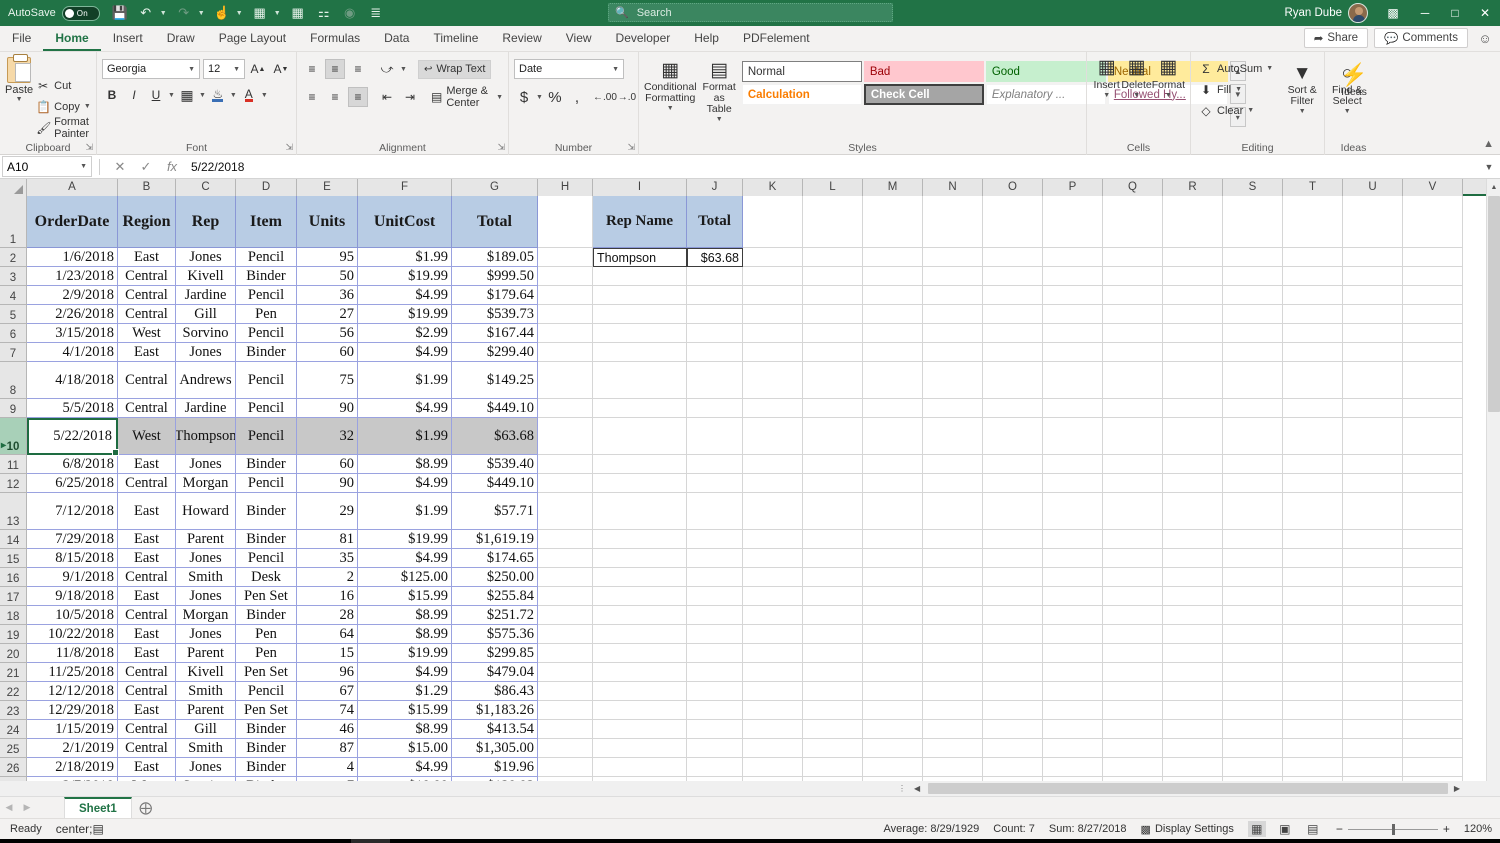 This screenshot has height=843, width=1500. I want to click on cell-G14: $1,619.19, so click(495, 539).